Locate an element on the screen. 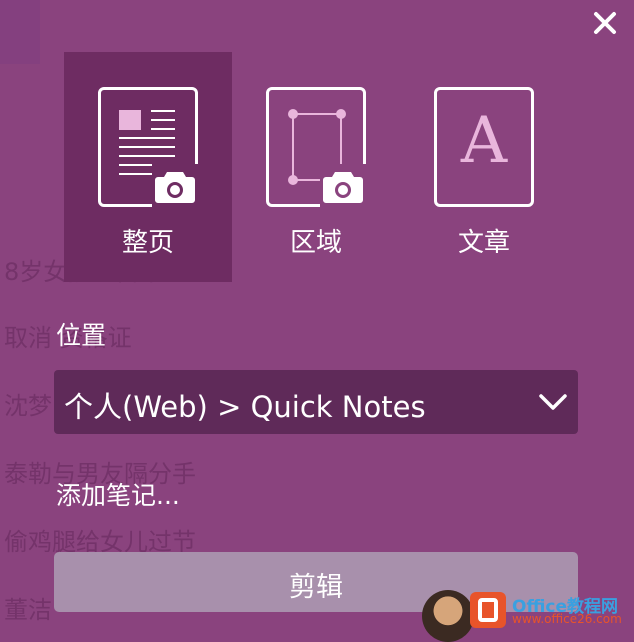  office-logo-icon is located at coordinates (488, 610).